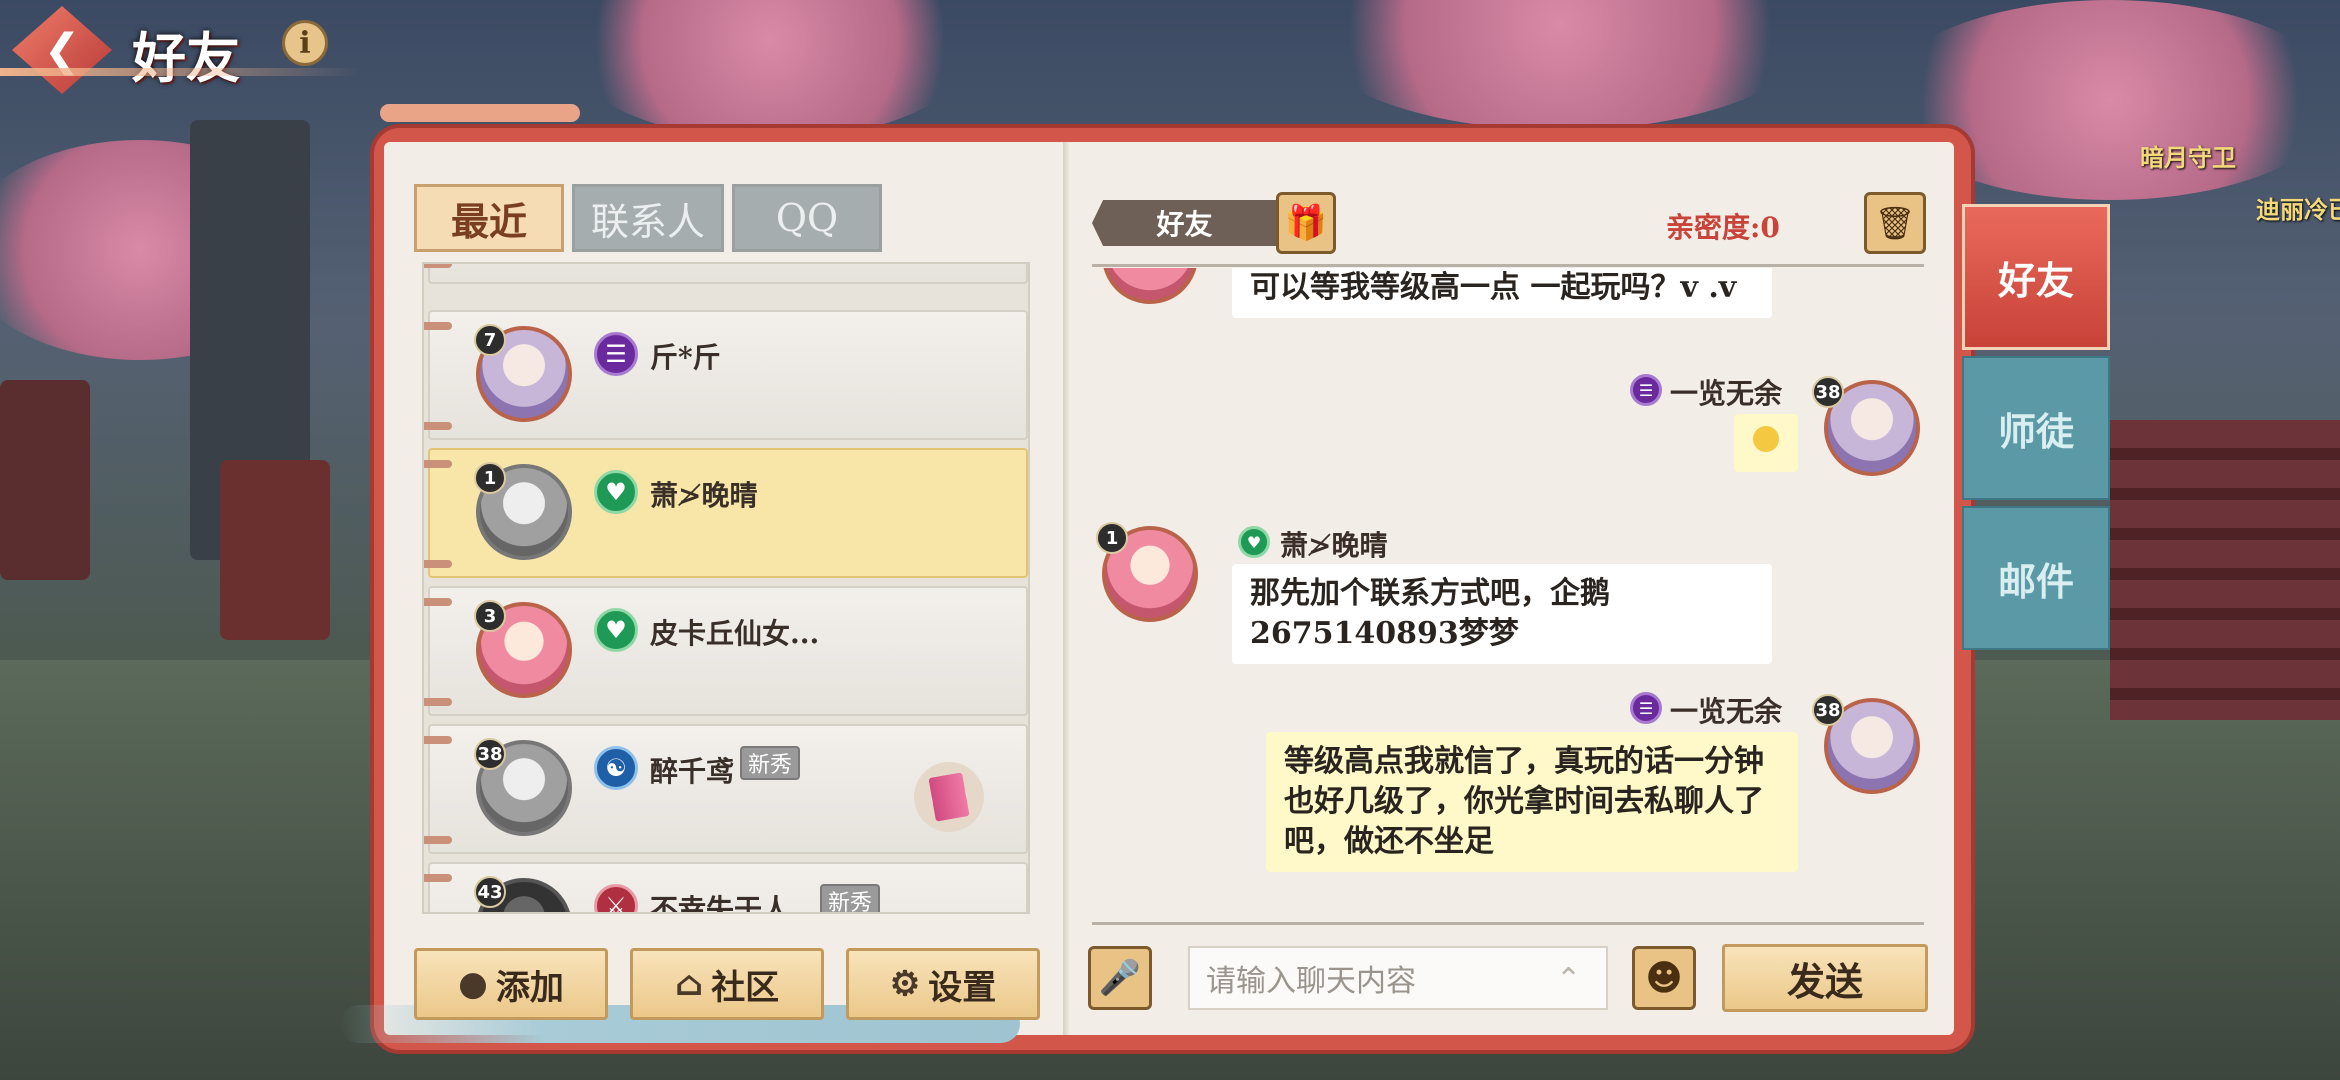 This screenshot has height=1080, width=2340. Describe the element at coordinates (704, 495) in the screenshot. I see `friend-name: 萧≯晚晴` at that location.